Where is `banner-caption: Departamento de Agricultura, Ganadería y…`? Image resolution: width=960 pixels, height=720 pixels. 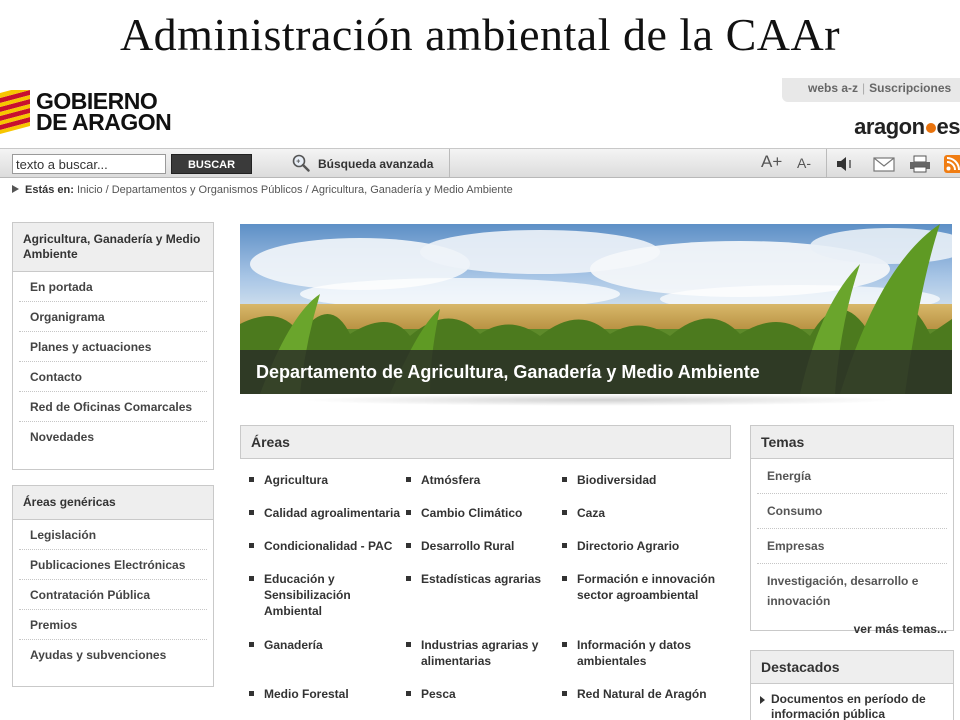 banner-caption: Departamento de Agricultura, Ganadería y… is located at coordinates (596, 372).